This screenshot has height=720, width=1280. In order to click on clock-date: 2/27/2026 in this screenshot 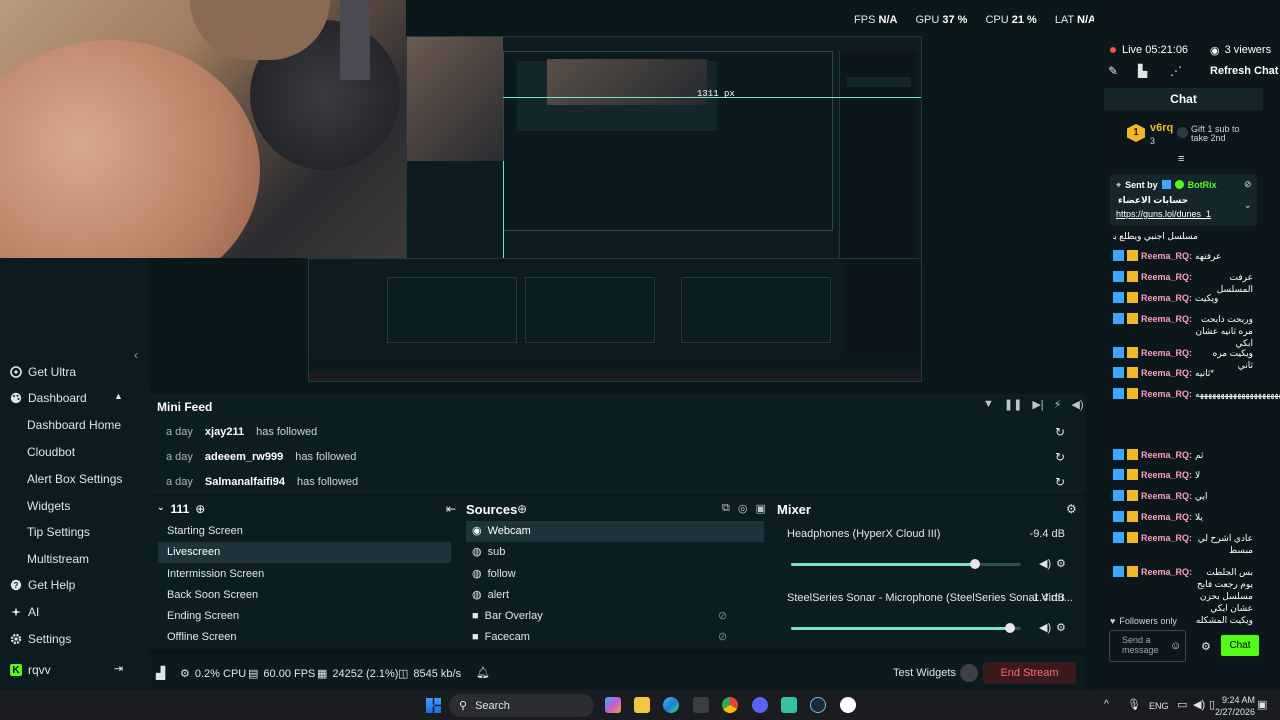, I will do `click(1235, 712)`.